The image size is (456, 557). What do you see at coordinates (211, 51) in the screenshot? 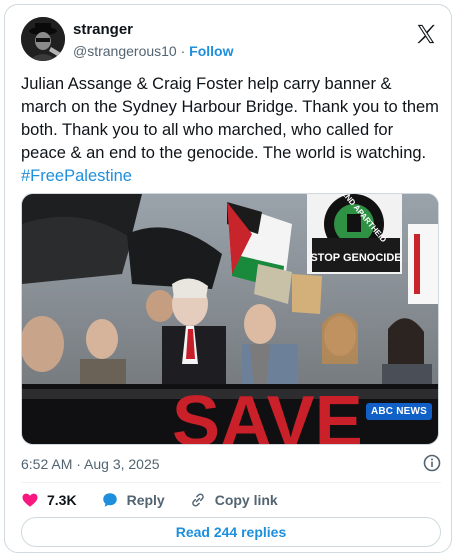
I see `follow-button: Follow` at bounding box center [211, 51].